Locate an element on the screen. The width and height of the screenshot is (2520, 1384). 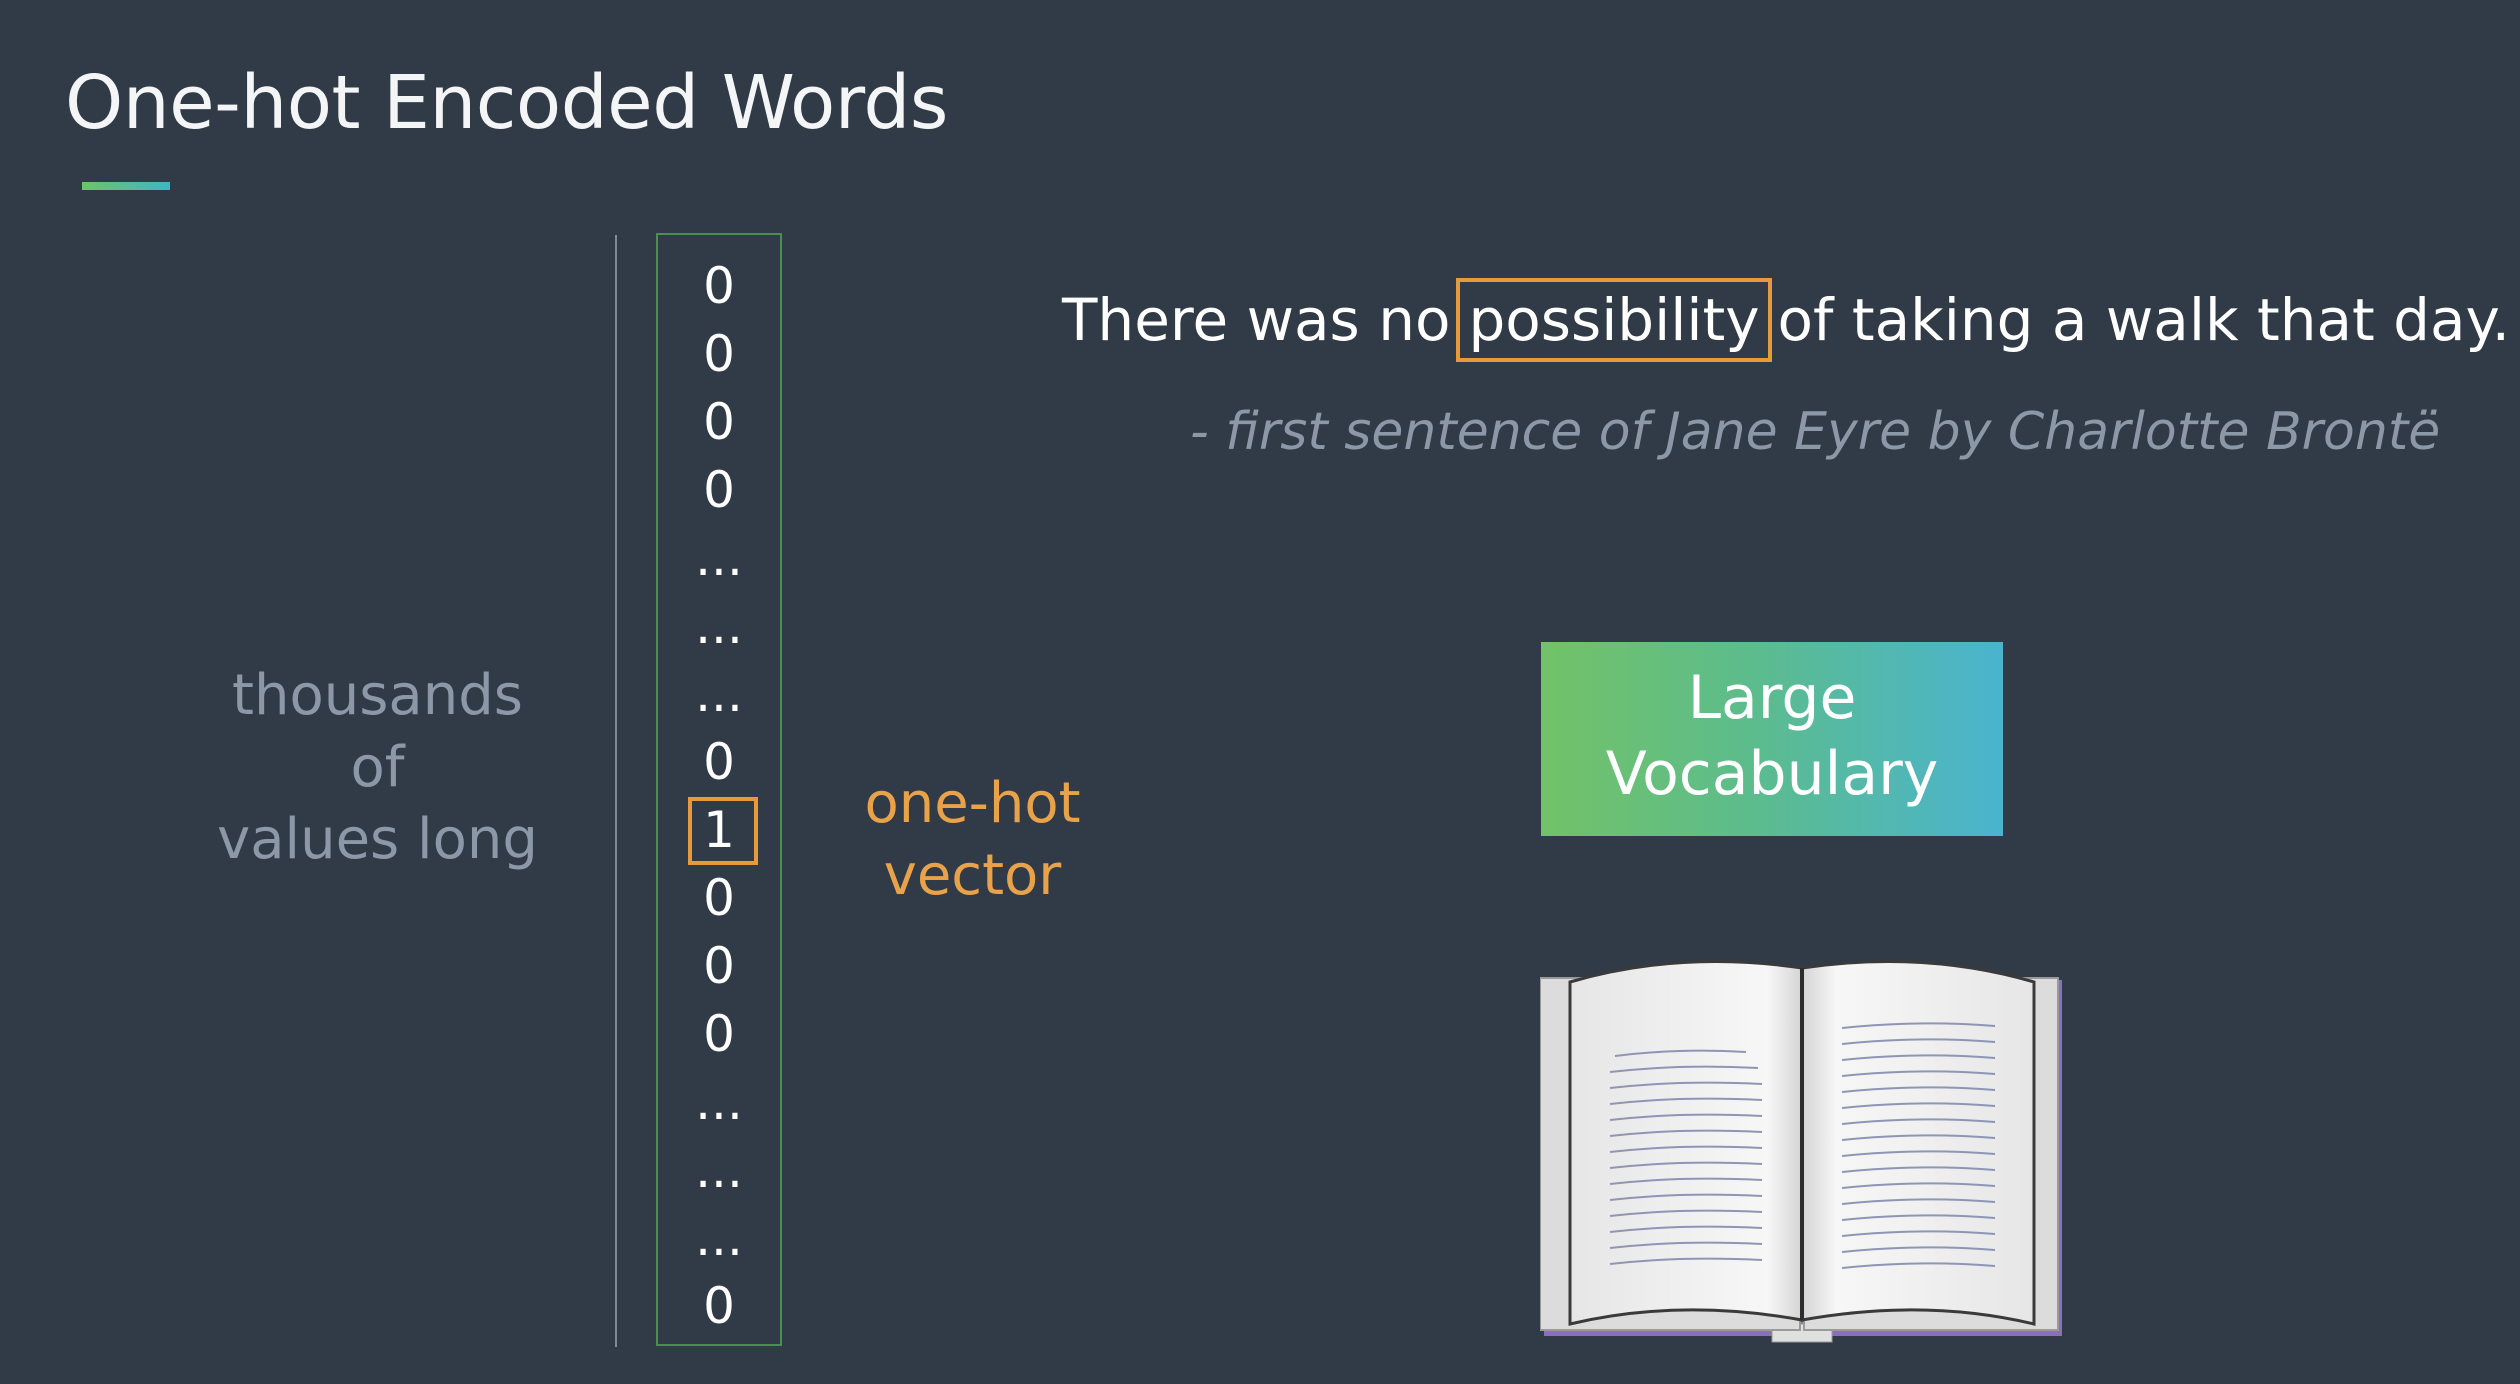
open-book-icon is located at coordinates (1801, 1151).